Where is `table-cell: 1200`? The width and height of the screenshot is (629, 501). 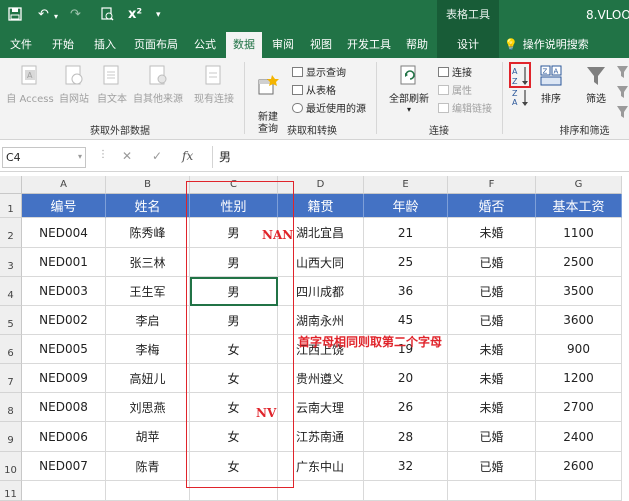
table-cell: 1200 is located at coordinates (579, 378).